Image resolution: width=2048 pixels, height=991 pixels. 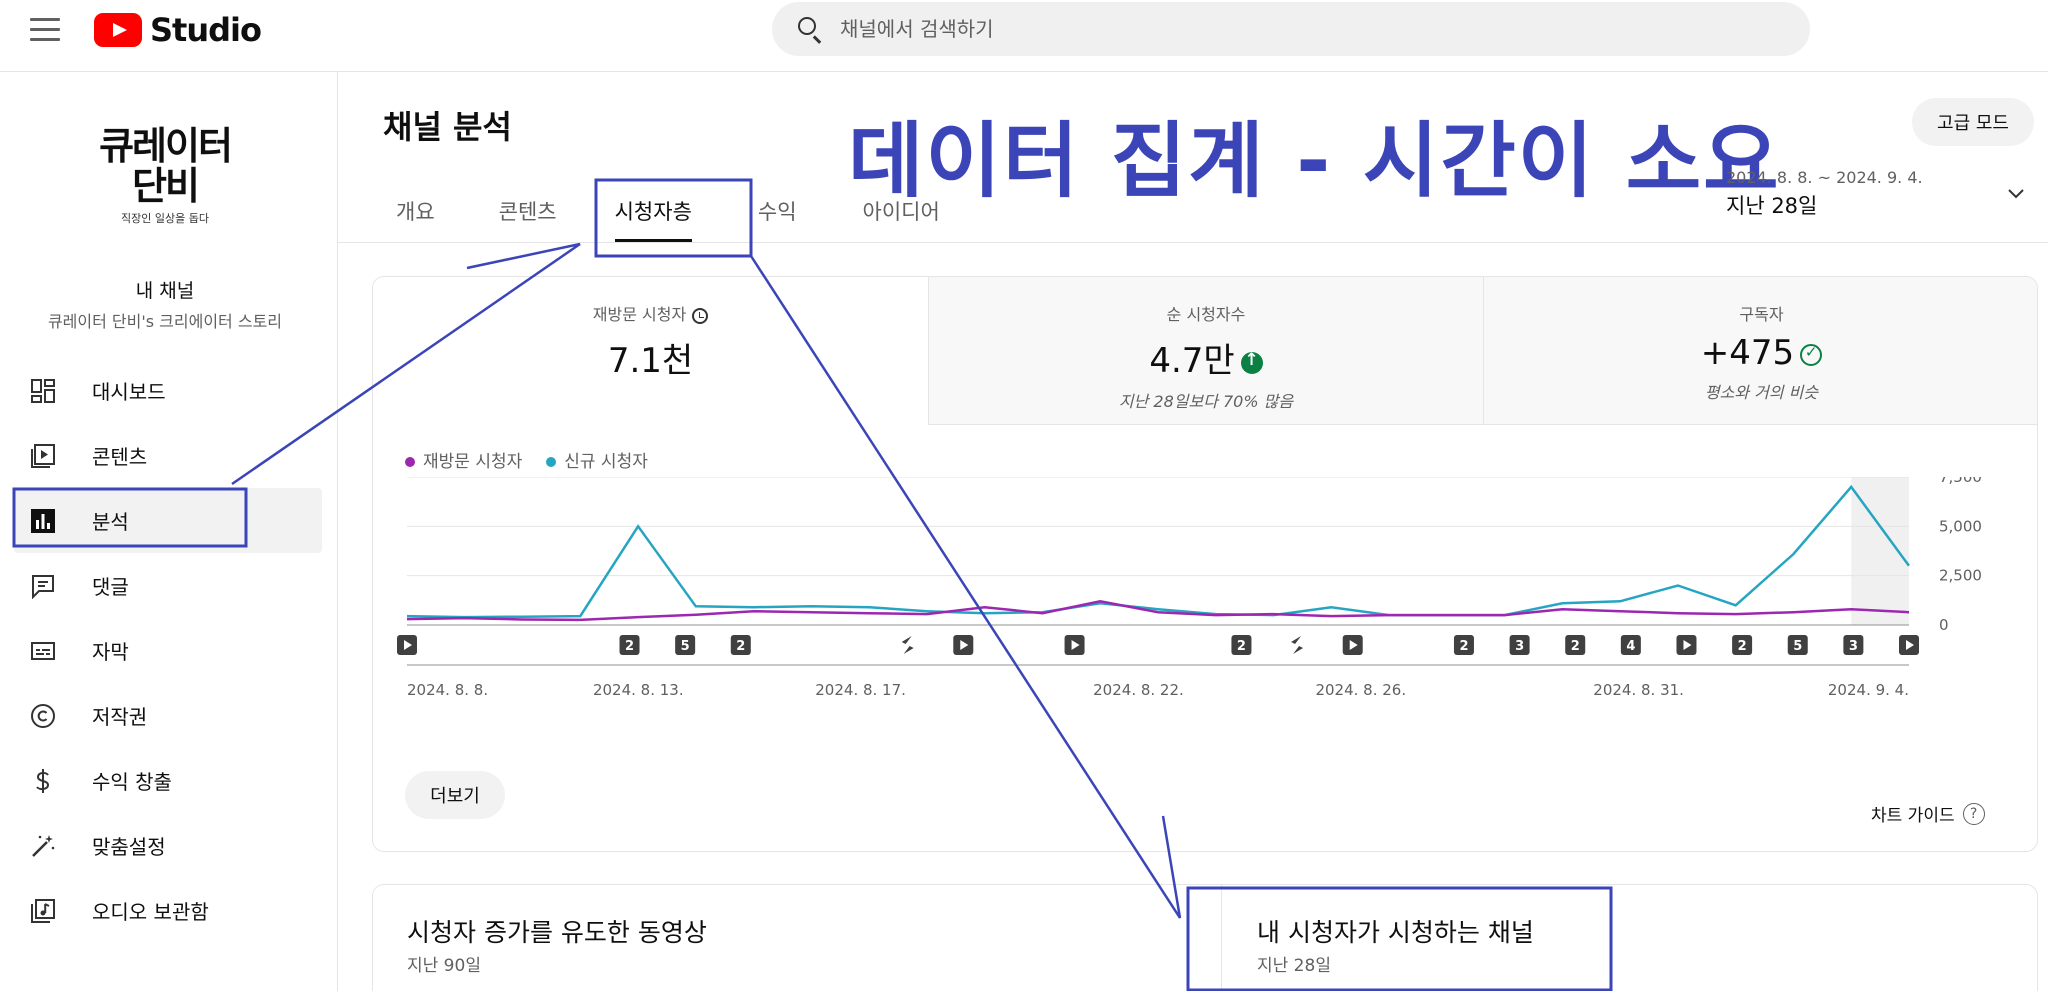 I want to click on y-tick-label: 5,000, so click(x=1960, y=526).